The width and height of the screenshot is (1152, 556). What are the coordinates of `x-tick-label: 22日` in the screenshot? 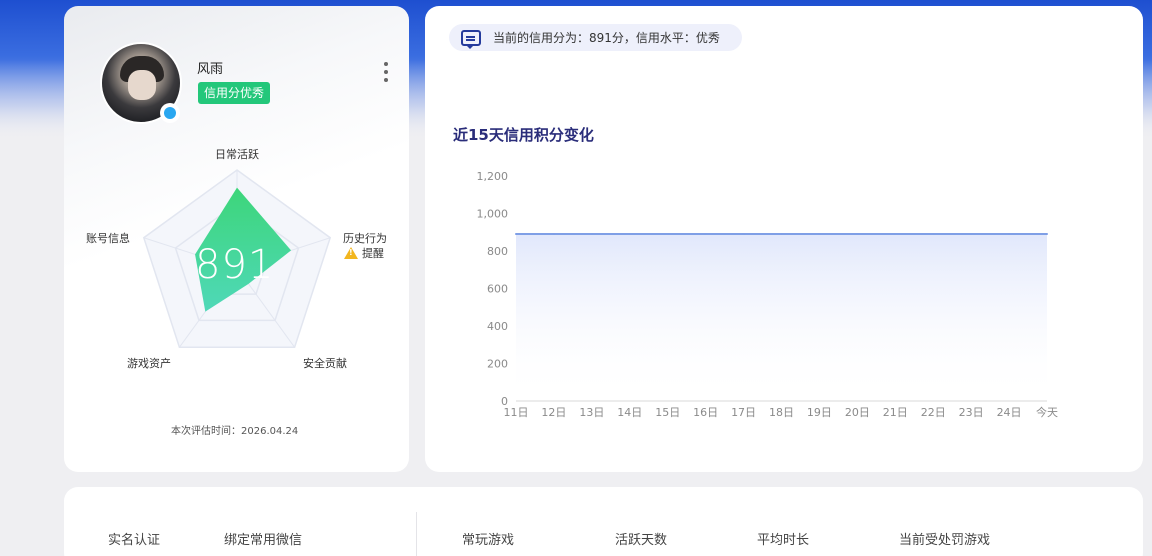 It's located at (933, 412).